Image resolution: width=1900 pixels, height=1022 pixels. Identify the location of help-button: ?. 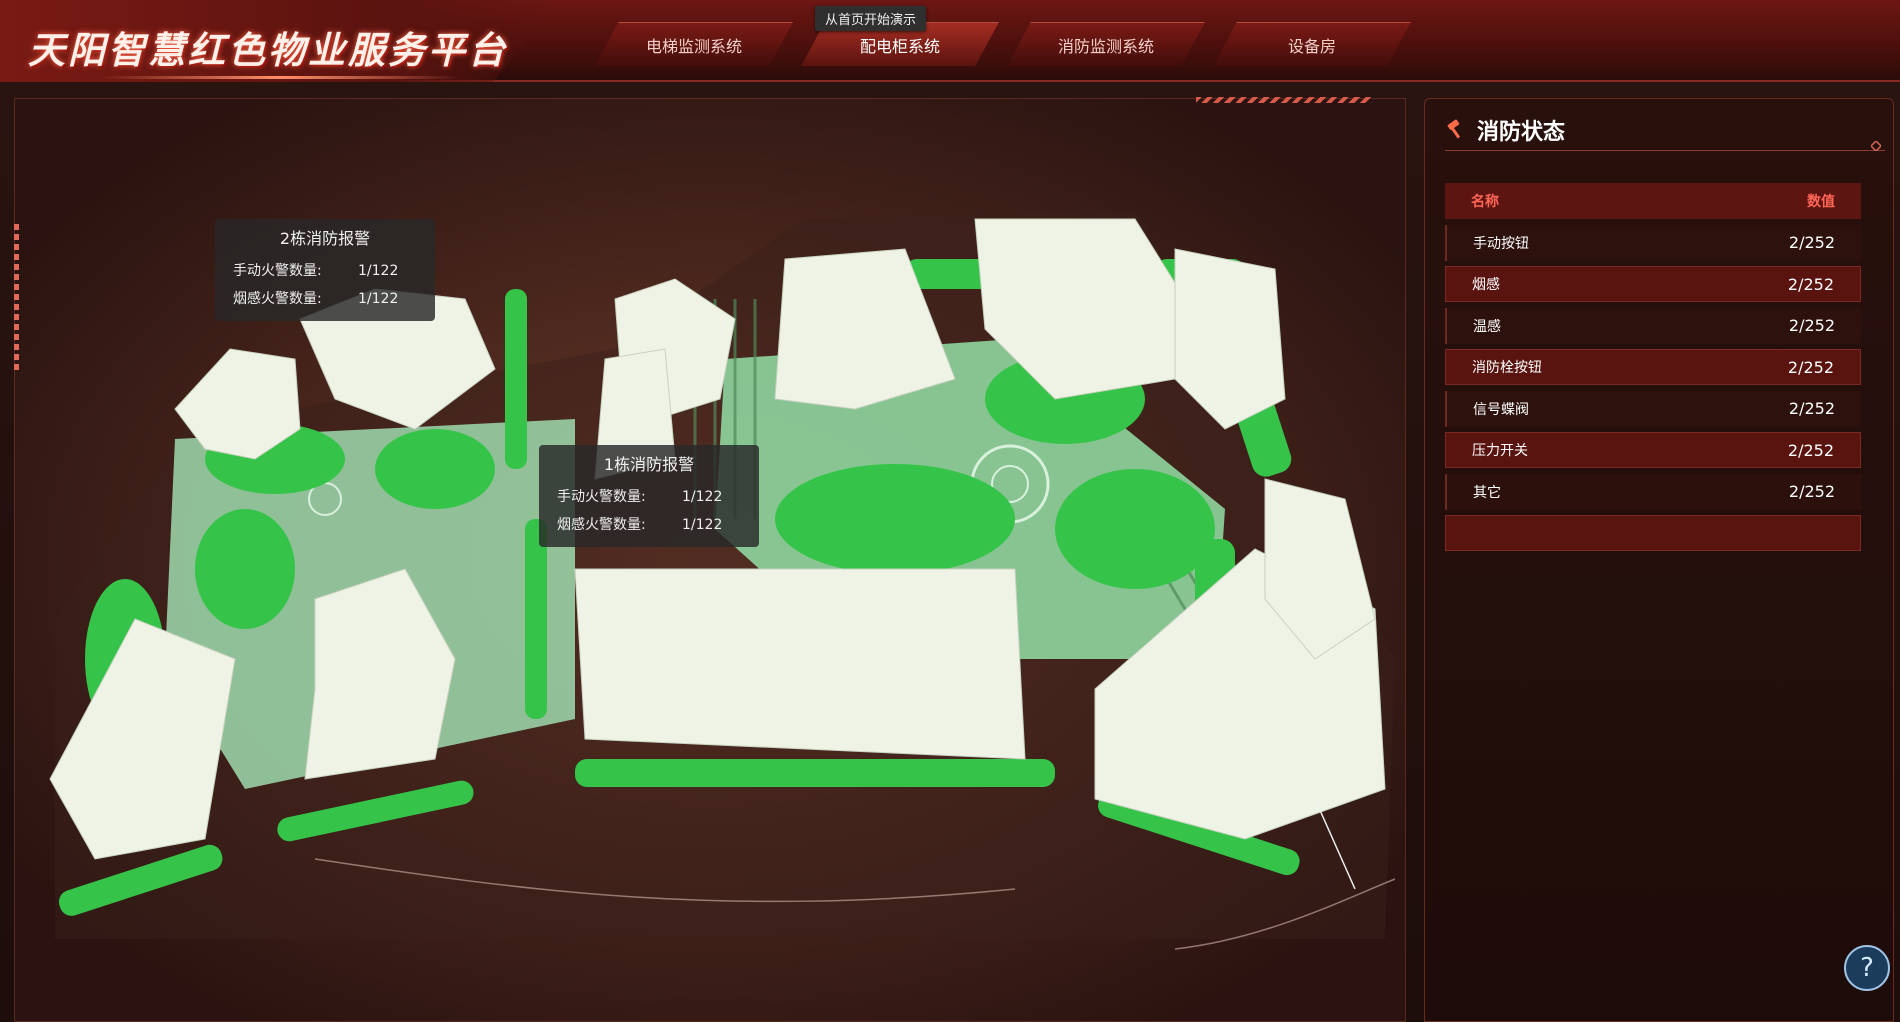
(1867, 968).